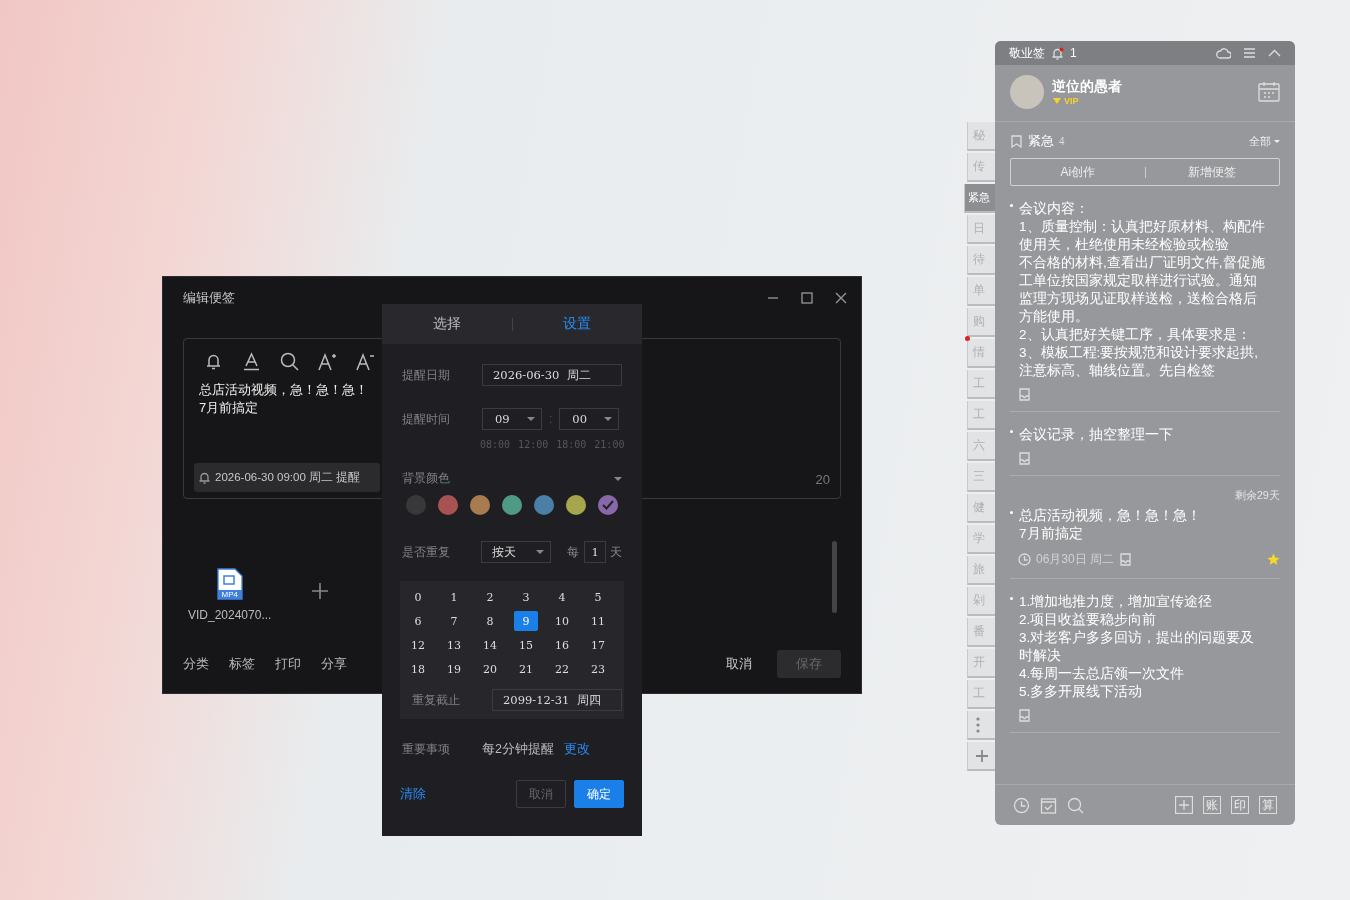  Describe the element at coordinates (589, 419) in the screenshot. I see `minute-dropdown: 00` at that location.